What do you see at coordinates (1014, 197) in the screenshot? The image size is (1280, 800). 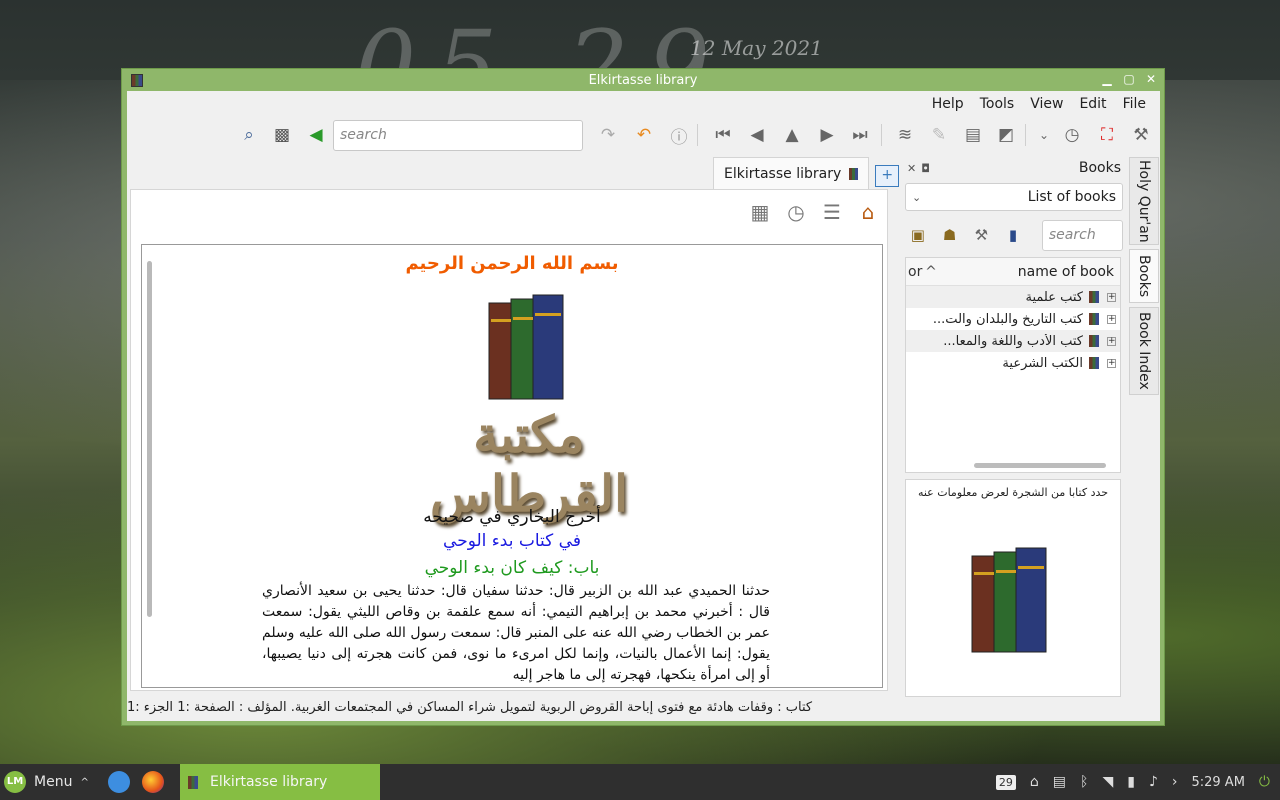 I see `book-list-select: ⌄ List of books` at bounding box center [1014, 197].